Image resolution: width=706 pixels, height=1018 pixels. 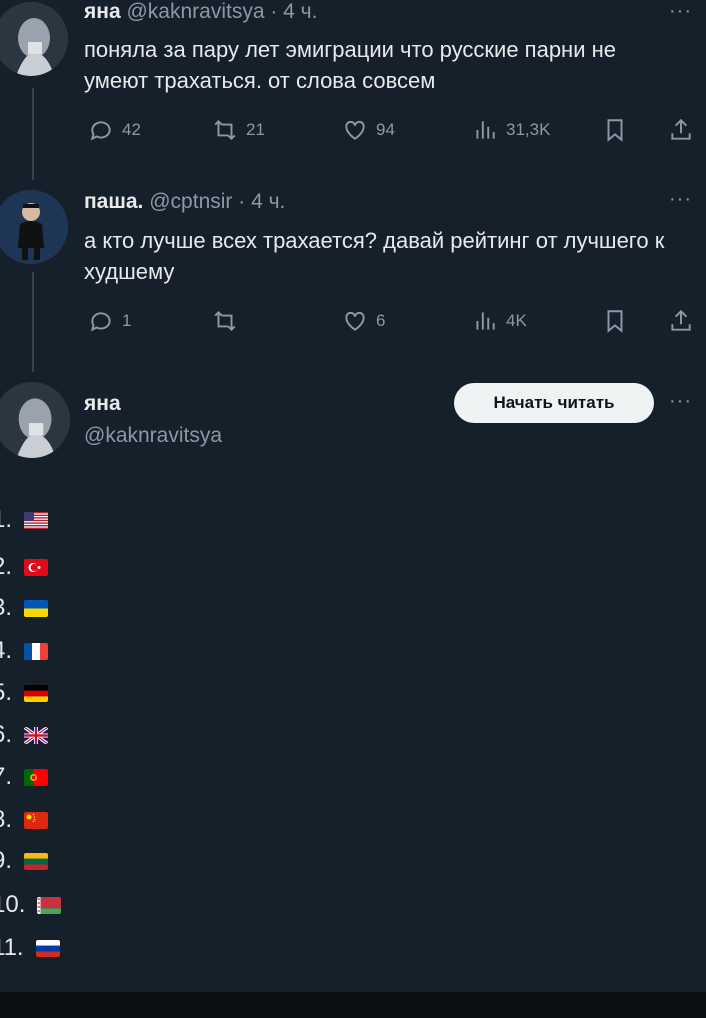 I want to click on tweet-actions: 42 21 94 31,3K, so click(x=392, y=130).